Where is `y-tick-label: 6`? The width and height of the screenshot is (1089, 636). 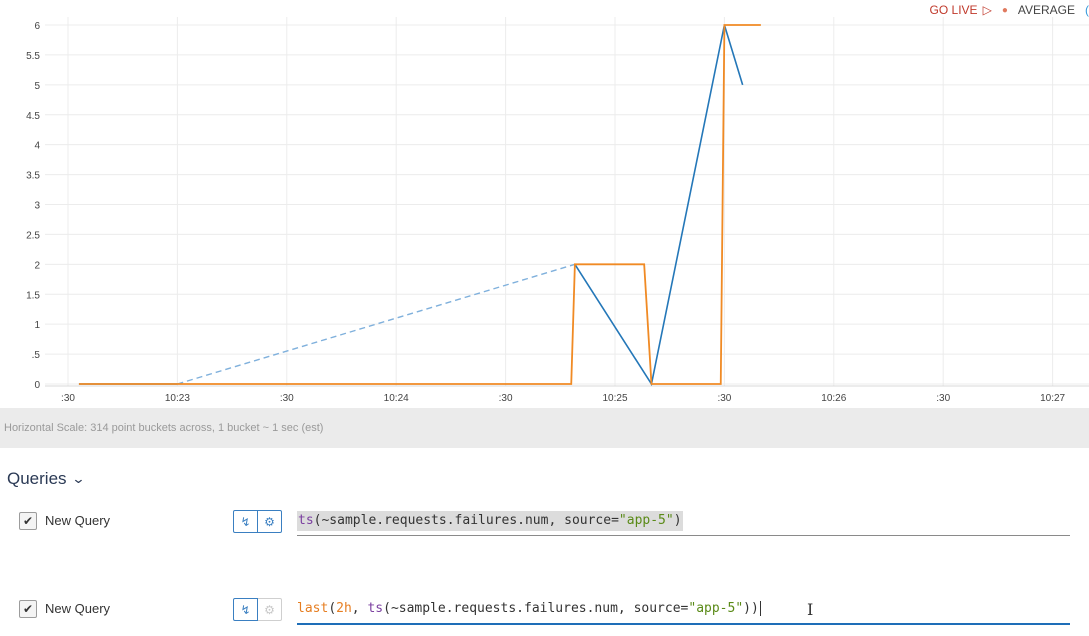 y-tick-label: 6 is located at coordinates (37, 26).